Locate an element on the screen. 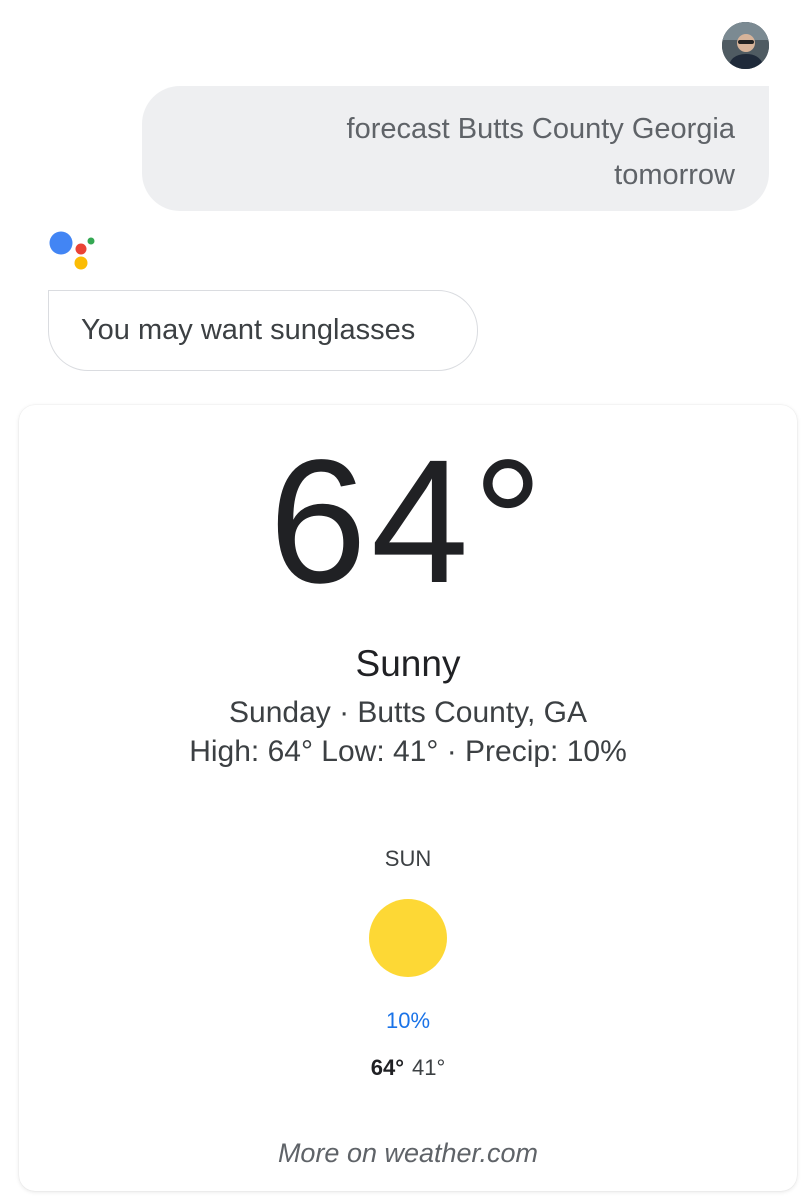 This screenshot has height=1200, width=804. assistant-reply-text: You may want sunglasses is located at coordinates (248, 330).